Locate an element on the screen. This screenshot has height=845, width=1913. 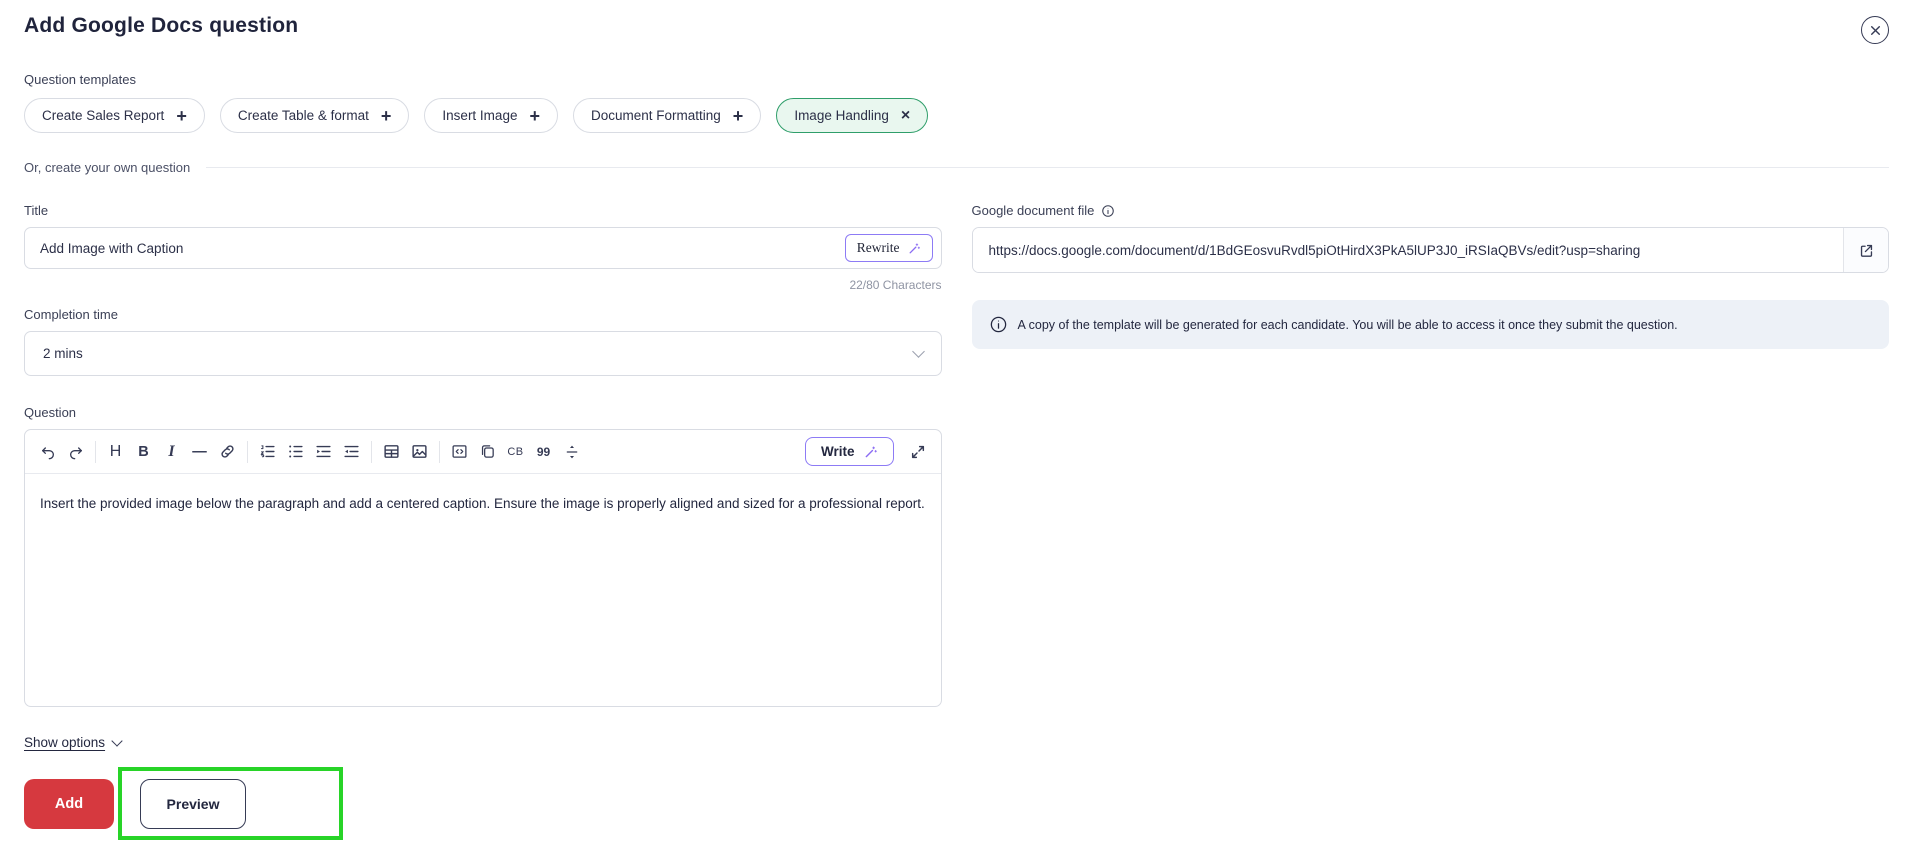
fullscreen-icon is located at coordinates (918, 452).